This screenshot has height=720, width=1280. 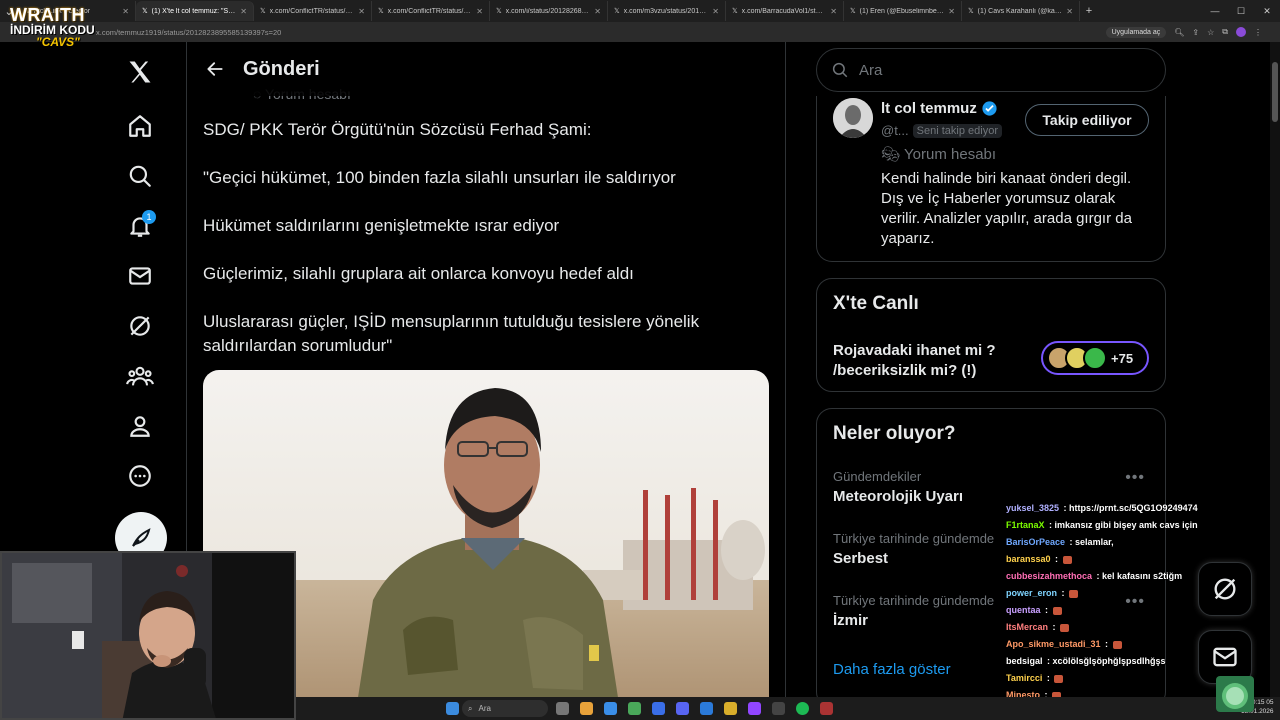 What do you see at coordinates (1195, 32) in the screenshot?
I see `share-icon: ⇪` at bounding box center [1195, 32].